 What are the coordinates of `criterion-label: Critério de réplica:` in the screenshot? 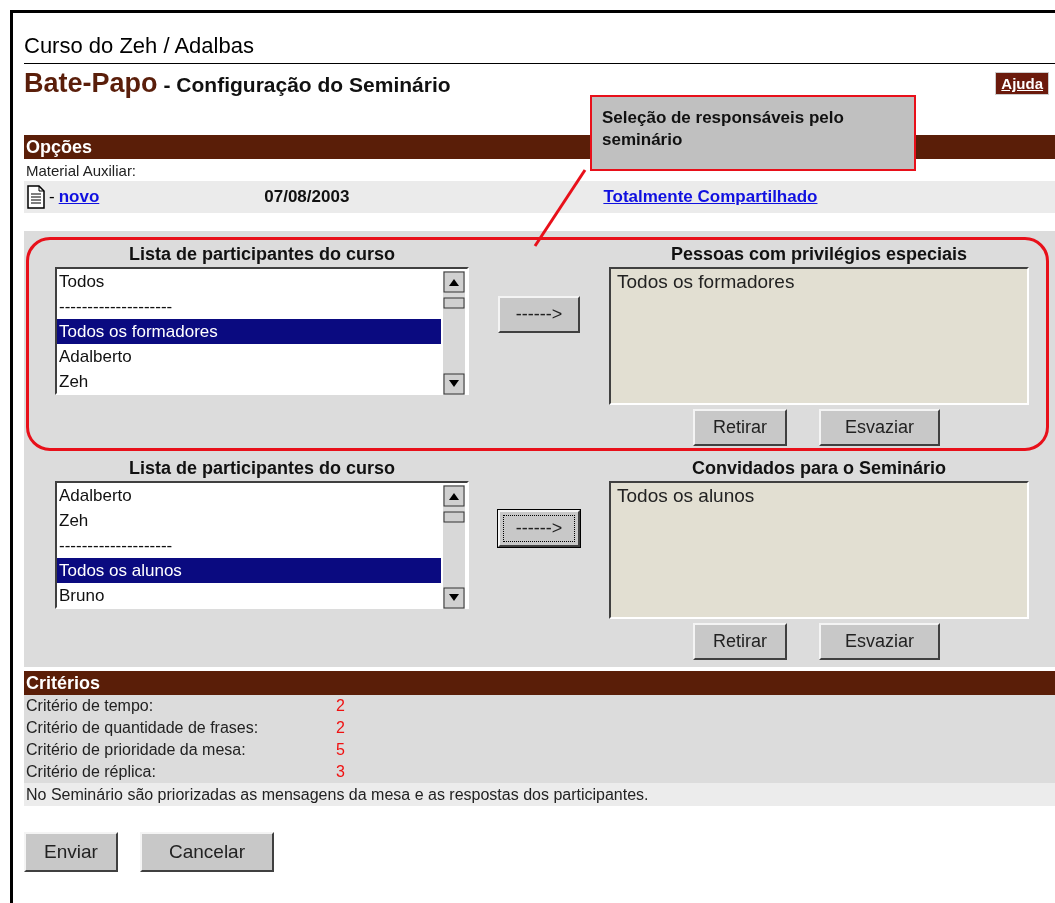 It's located at (91, 772).